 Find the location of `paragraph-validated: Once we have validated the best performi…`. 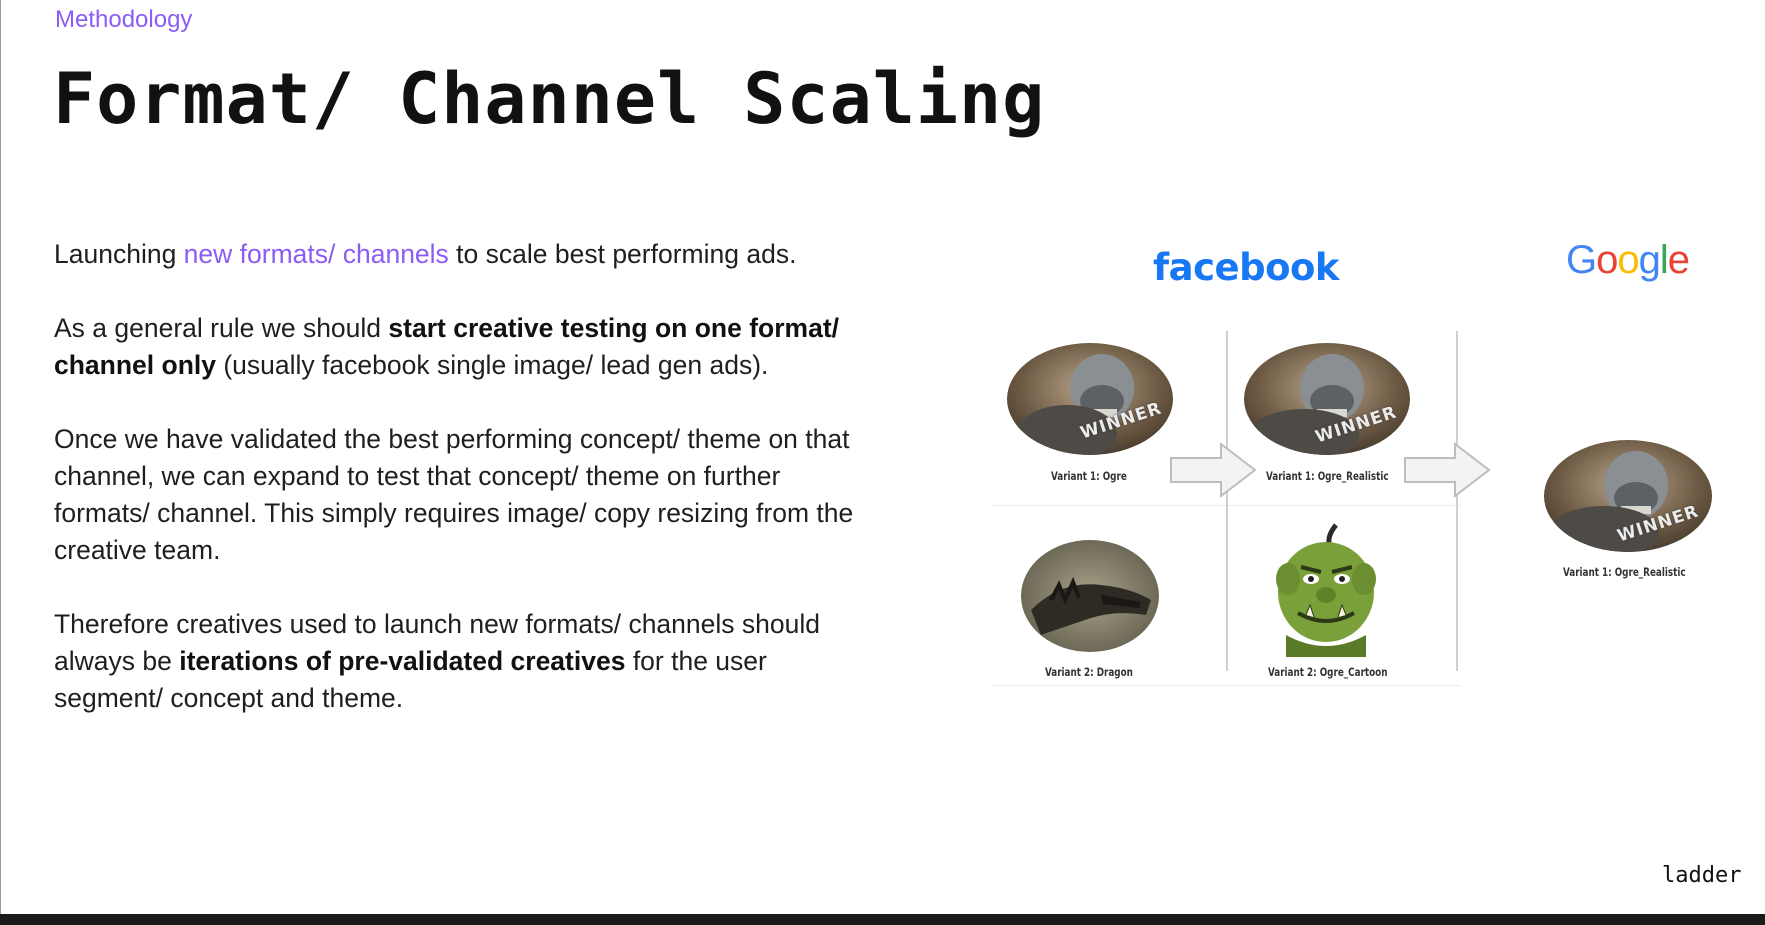

paragraph-validated: Once we have validated the best performi… is located at coordinates (454, 494).